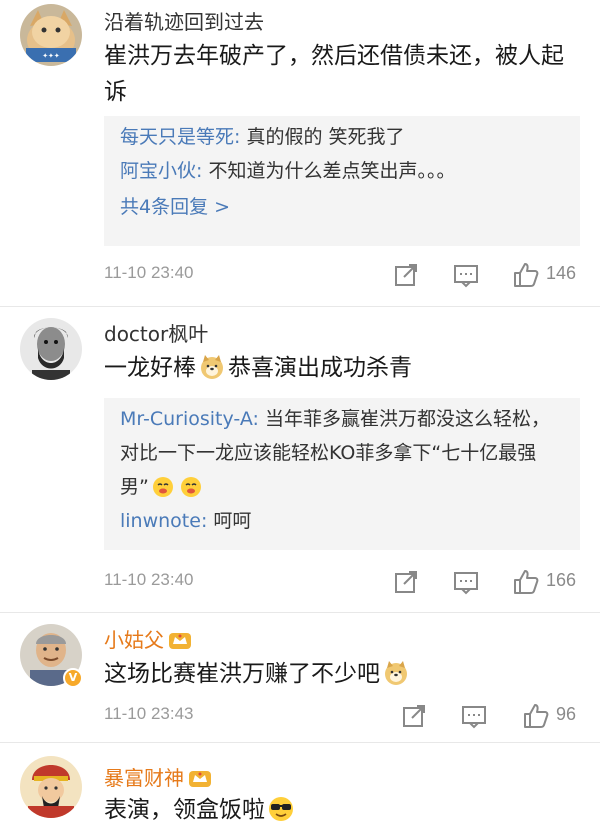 Image resolution: width=600 pixels, height=821 pixels. I want to click on reply-item: 每天只是等死: 真的假的 笑死我了, so click(342, 137).